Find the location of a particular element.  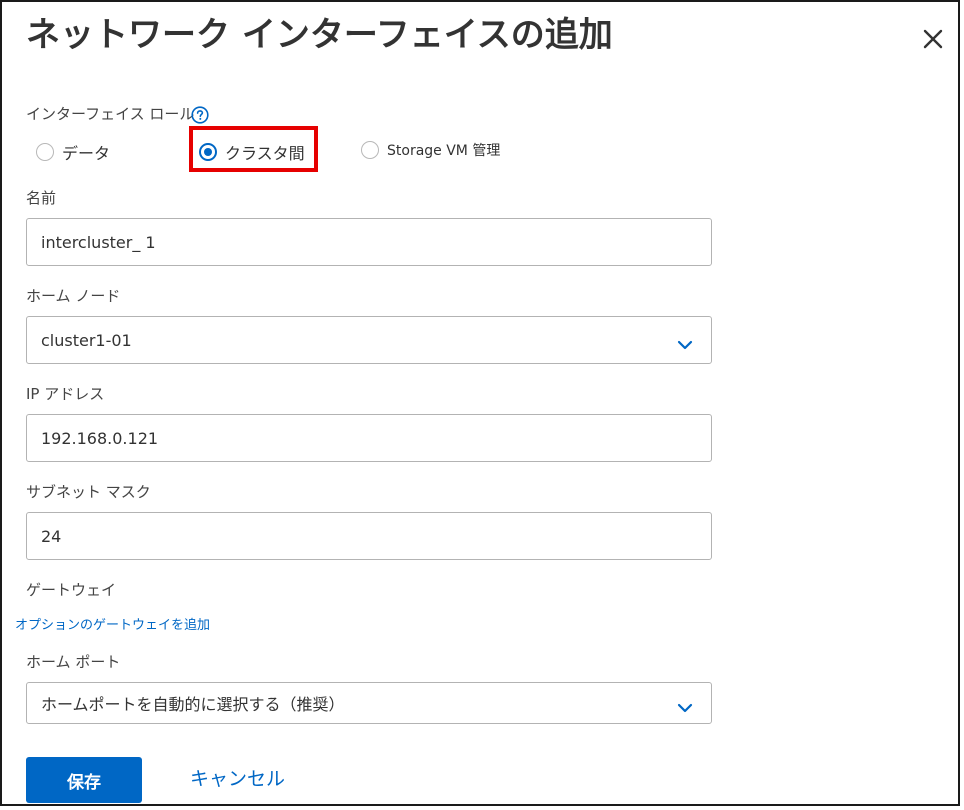

home-node-value: cluster1-01 is located at coordinates (86, 340).